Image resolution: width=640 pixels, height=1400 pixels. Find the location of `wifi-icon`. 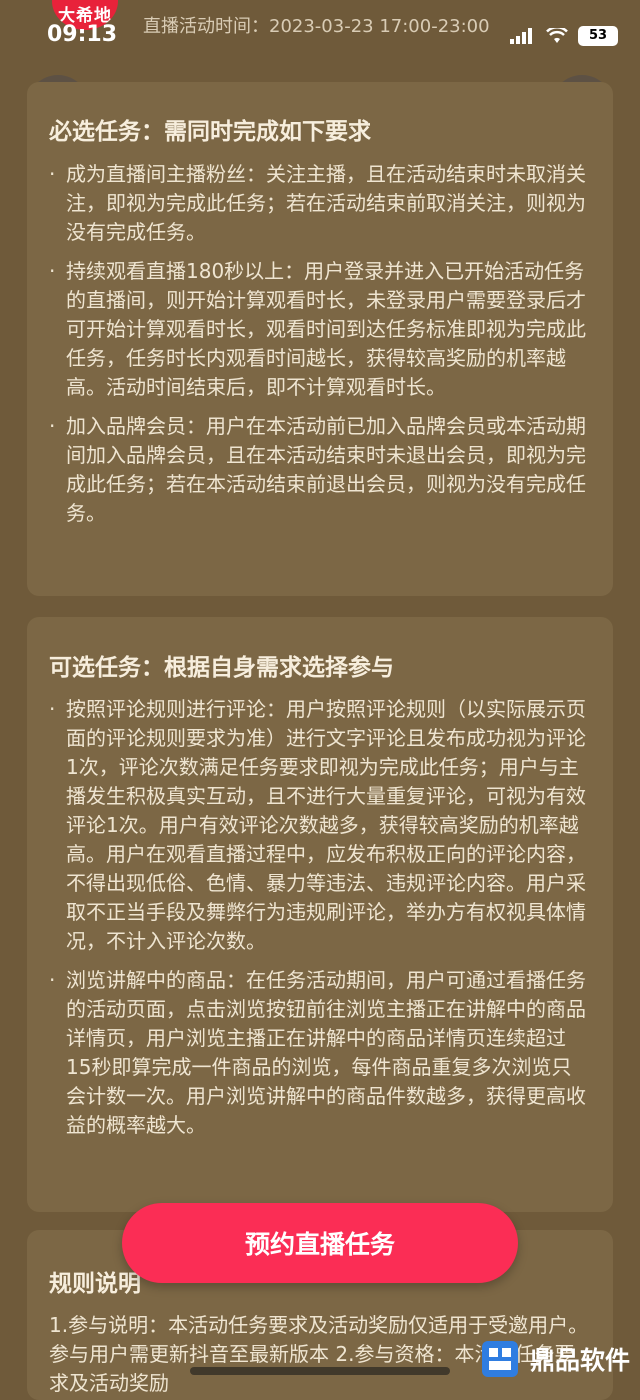

wifi-icon is located at coordinates (557, 35).